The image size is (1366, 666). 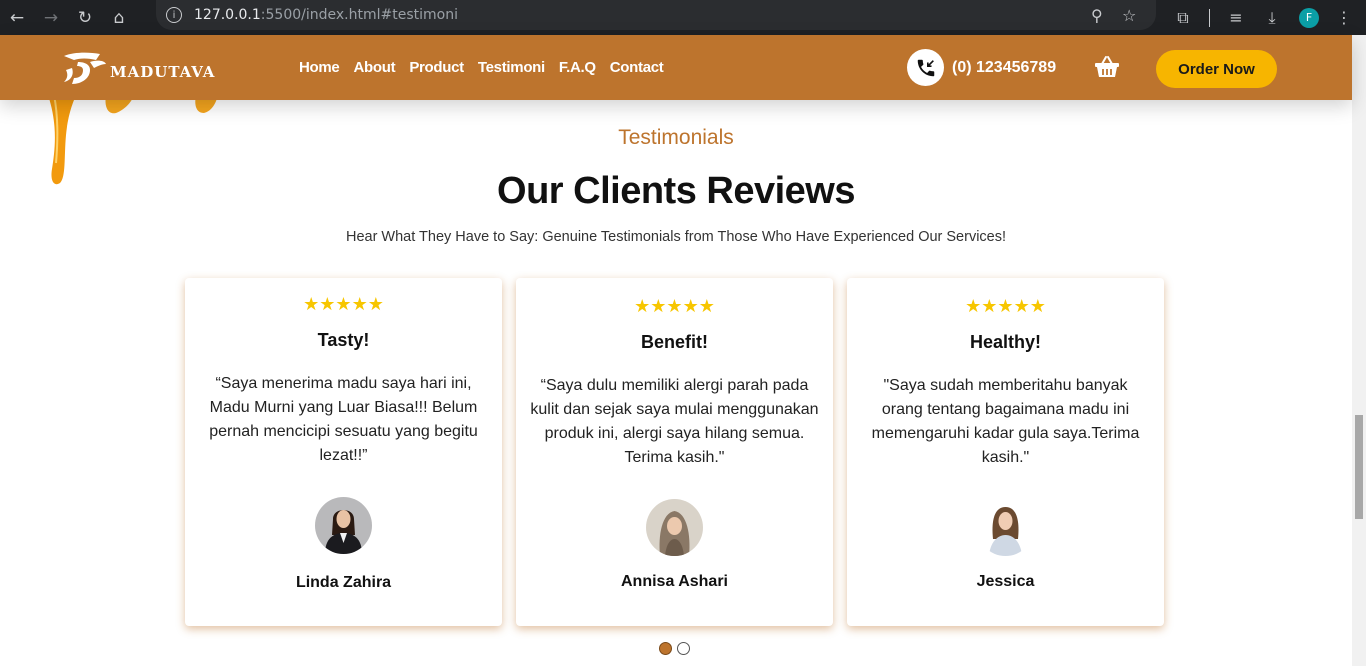 What do you see at coordinates (51, 17) in the screenshot?
I see `forward-icon: →` at bounding box center [51, 17].